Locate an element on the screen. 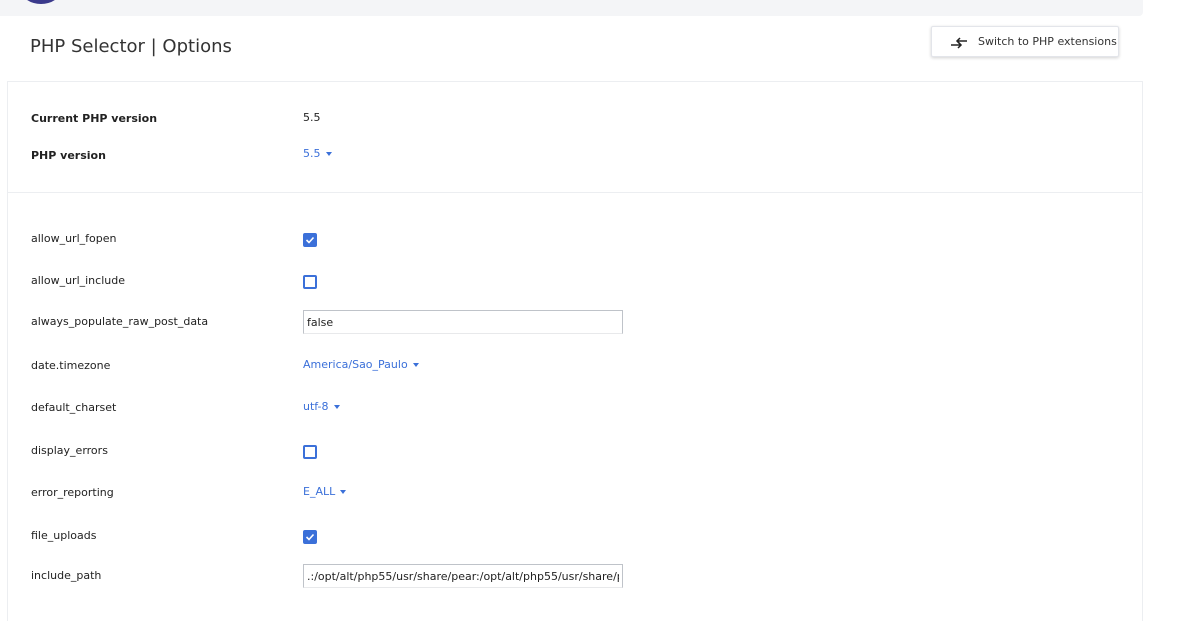 This screenshot has width=1203, height=621. option-label-display-errors: display_errors is located at coordinates (69, 450).